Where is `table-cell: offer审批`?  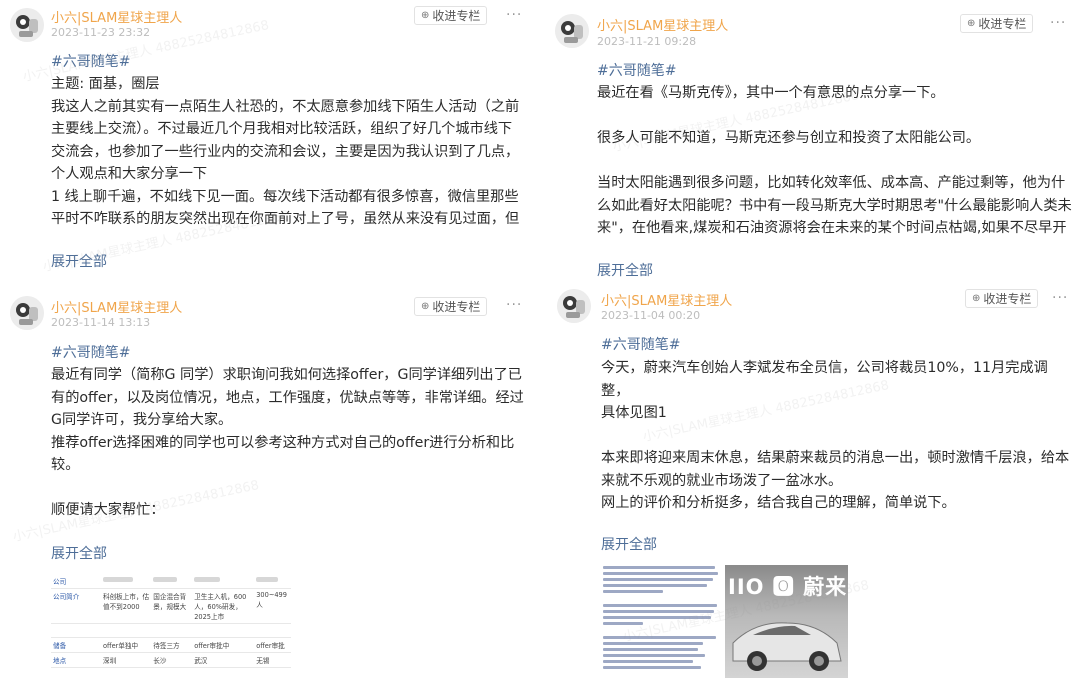 table-cell: offer审批 is located at coordinates (272, 645).